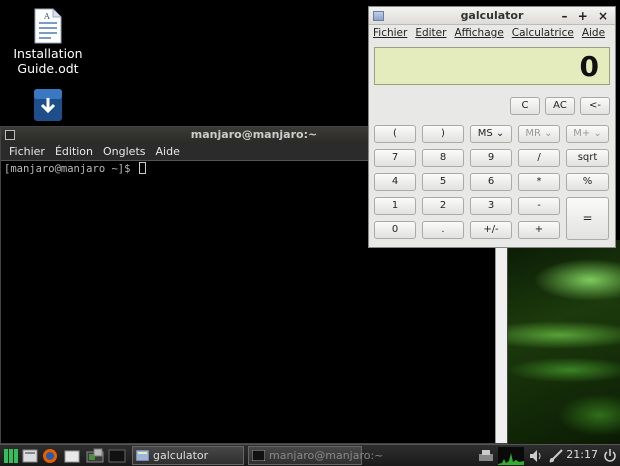 The width and height of the screenshot is (620, 466). I want to click on memory-recall-button: MR ⌄, so click(539, 134).